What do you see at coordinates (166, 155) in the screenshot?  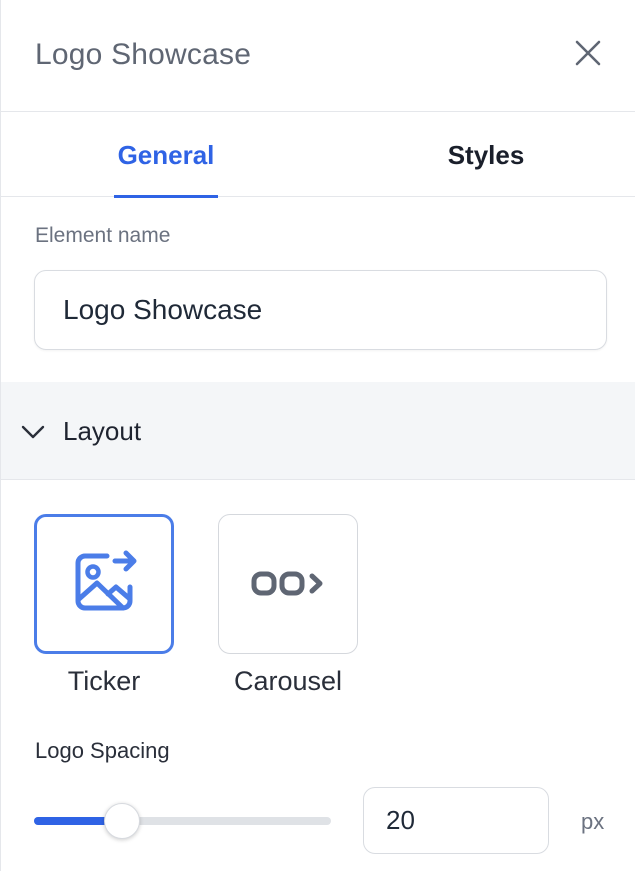 I see `tab-general: General` at bounding box center [166, 155].